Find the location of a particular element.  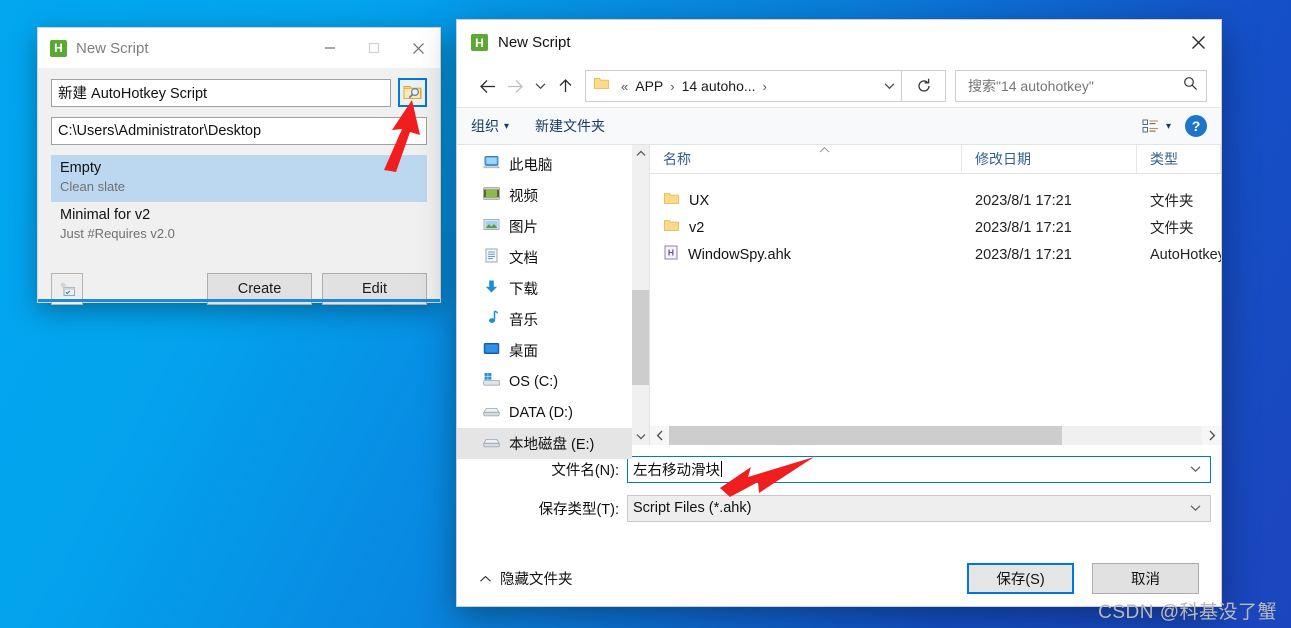

template-subtitle: Clean slate is located at coordinates (93, 186).